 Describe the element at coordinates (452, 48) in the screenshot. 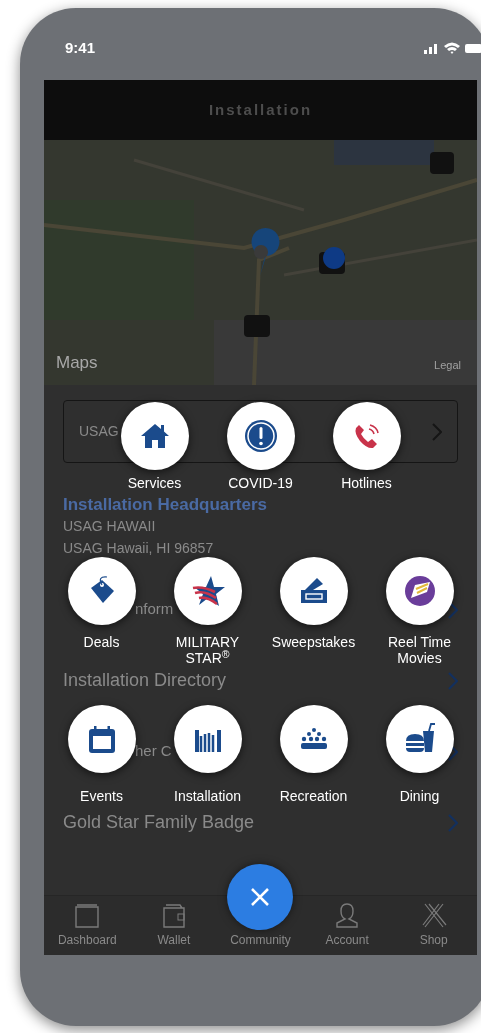

I see `status-icons` at that location.